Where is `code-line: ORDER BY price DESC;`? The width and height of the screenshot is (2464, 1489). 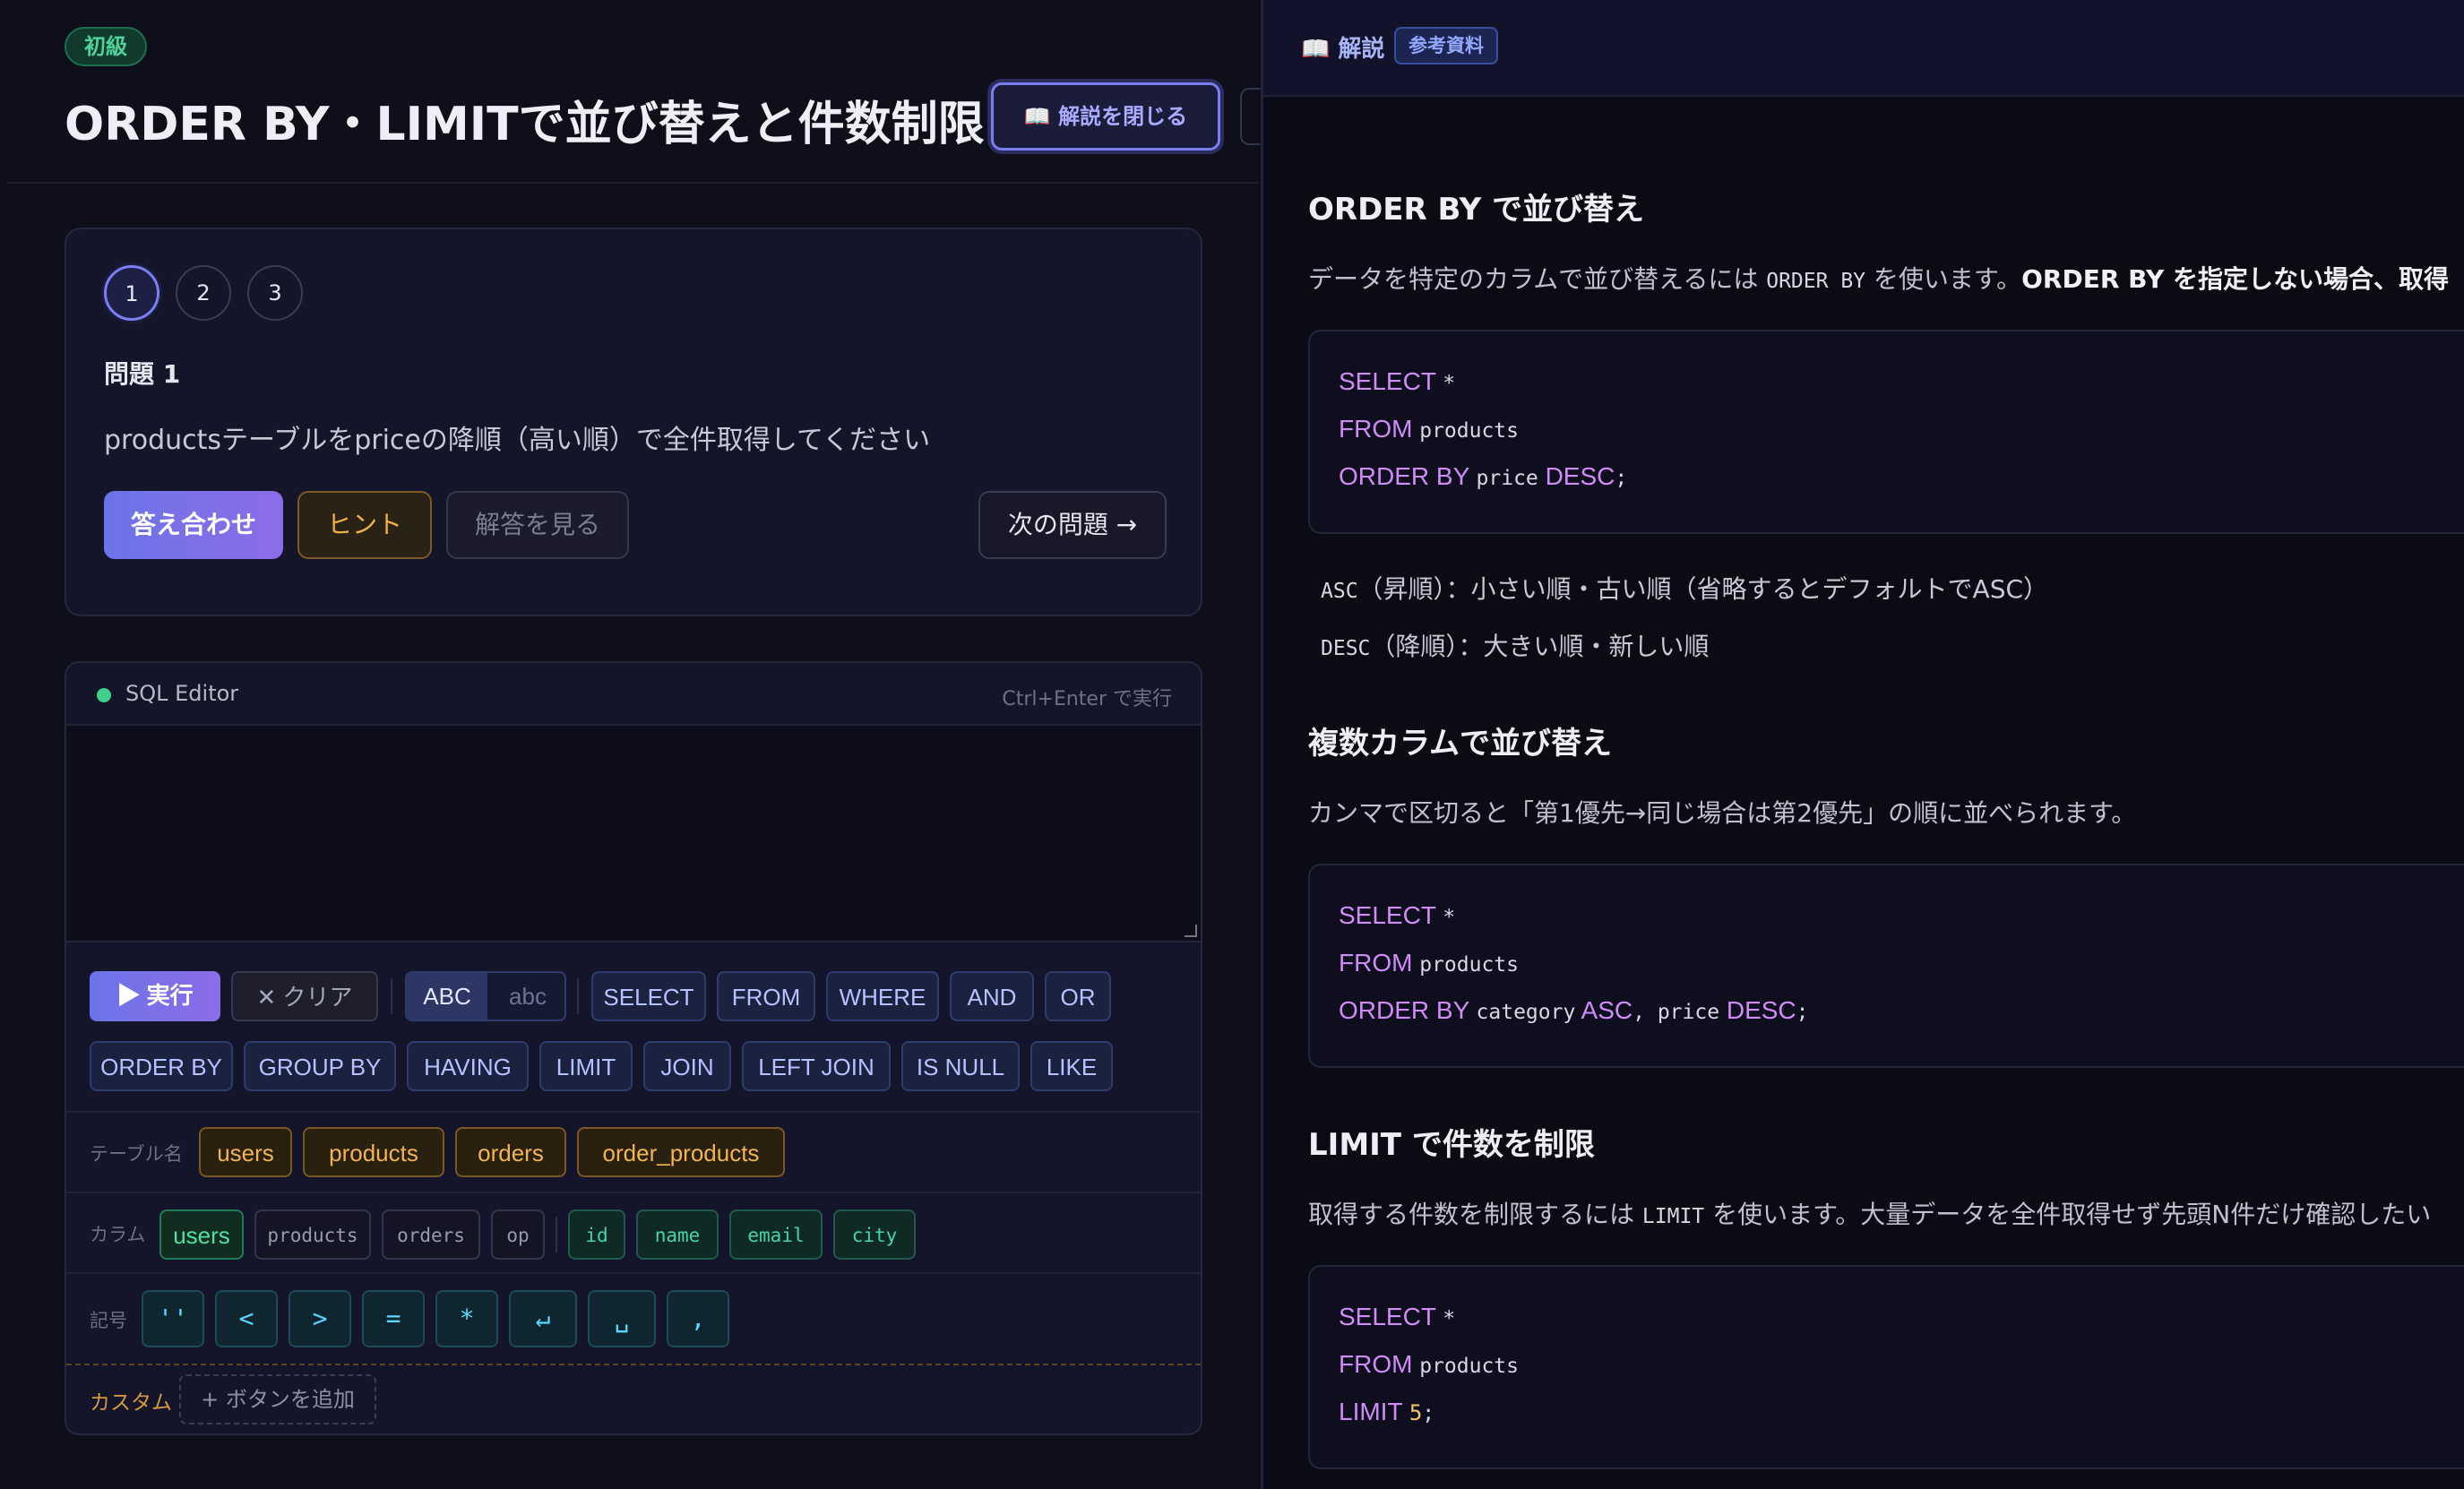
code-line: ORDER BY price DESC; is located at coordinates (1483, 477).